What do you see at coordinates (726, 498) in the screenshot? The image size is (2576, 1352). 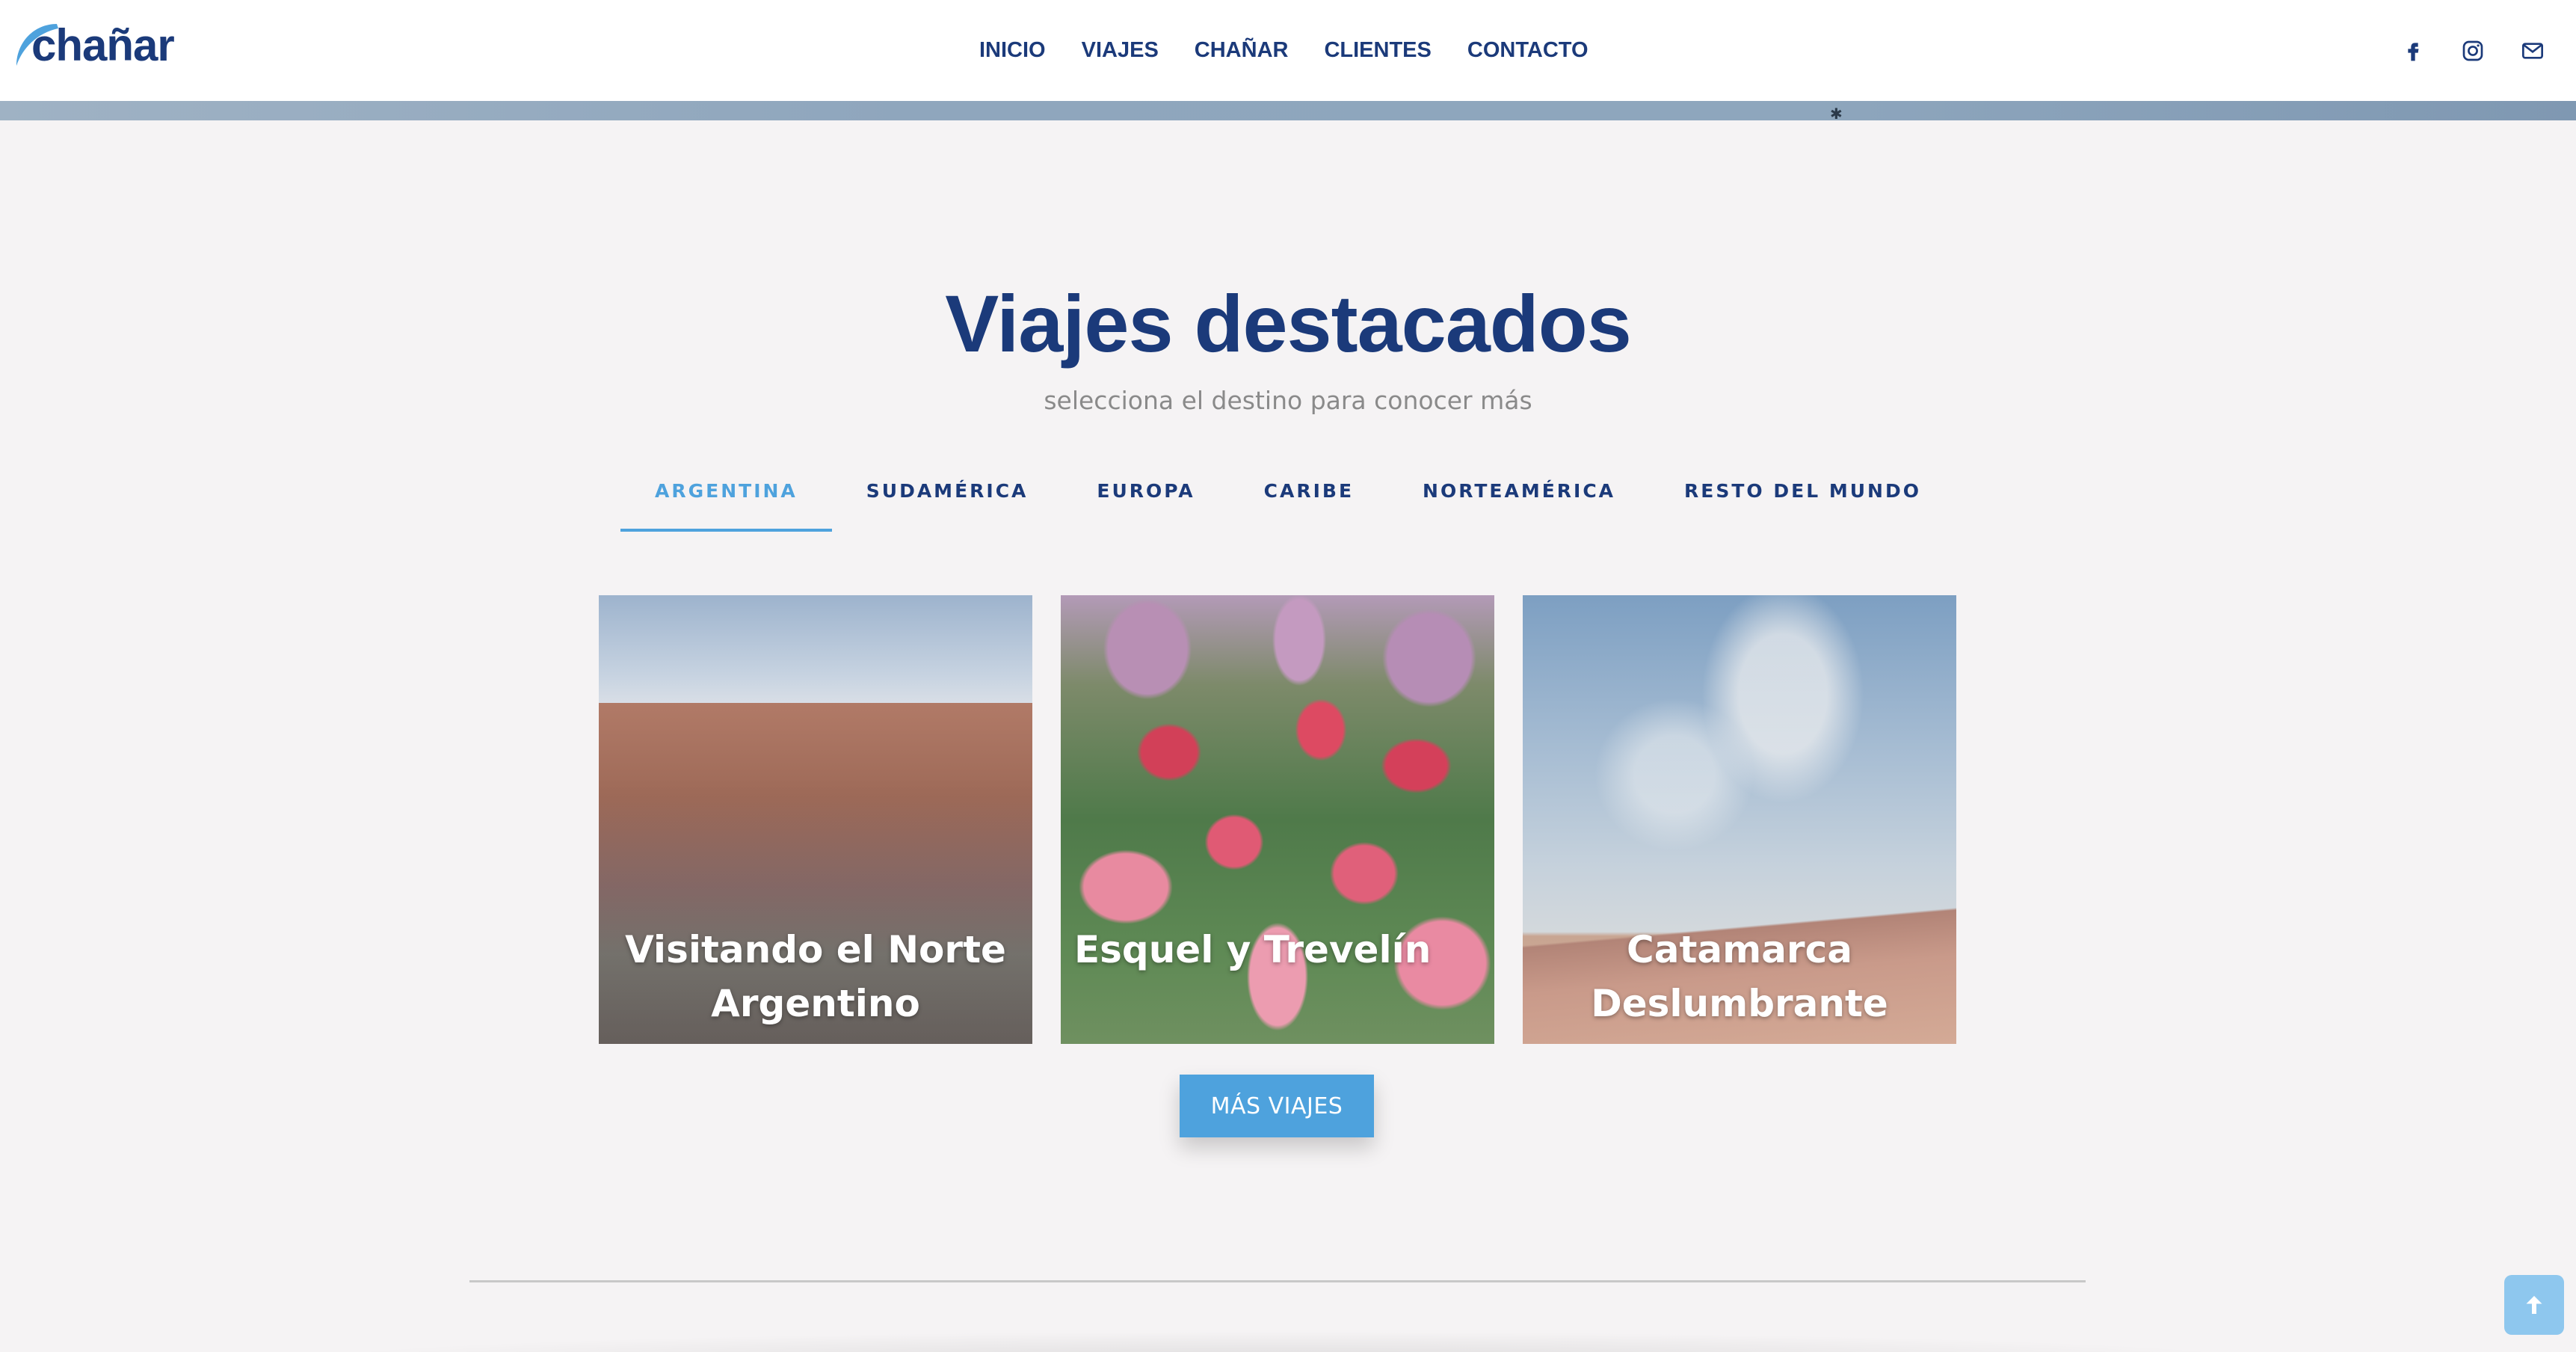 I see `tab-argentina: ARGENTINA` at bounding box center [726, 498].